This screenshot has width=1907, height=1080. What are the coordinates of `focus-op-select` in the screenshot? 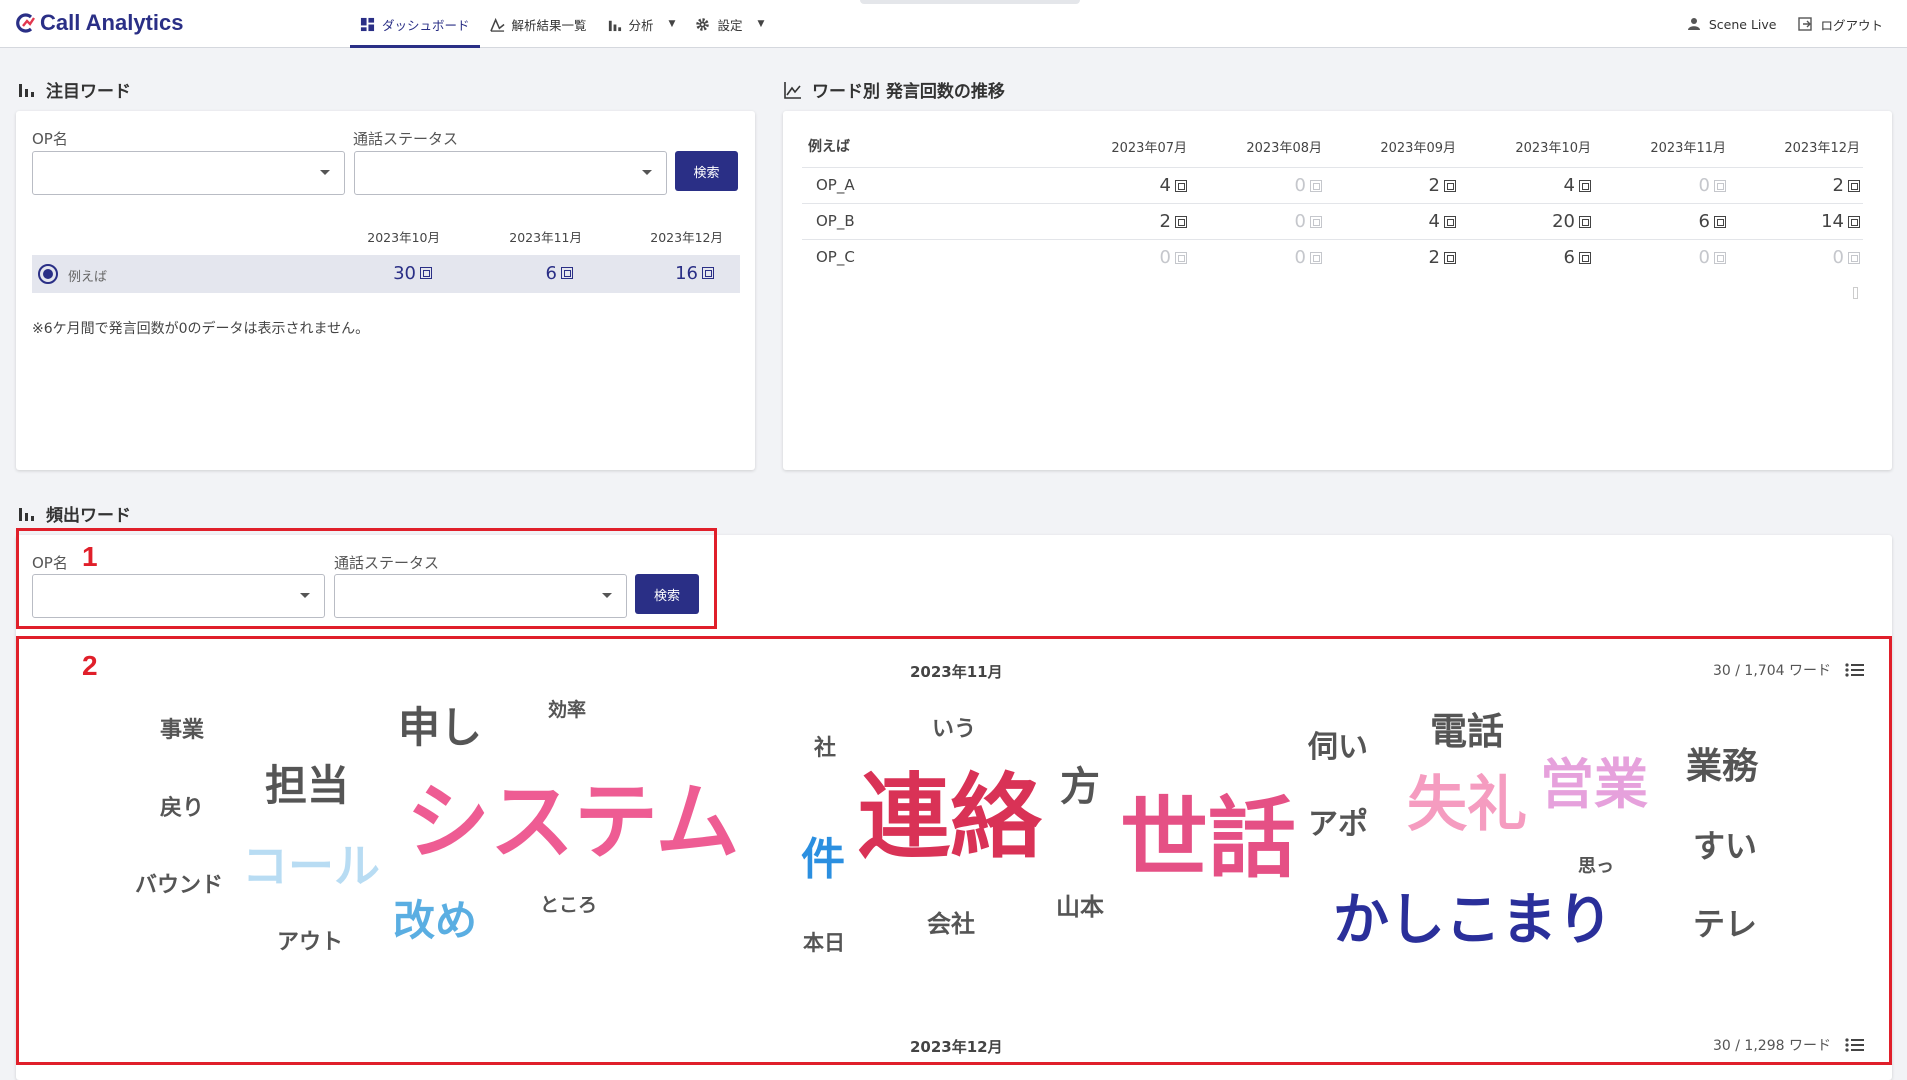 It's located at (188, 173).